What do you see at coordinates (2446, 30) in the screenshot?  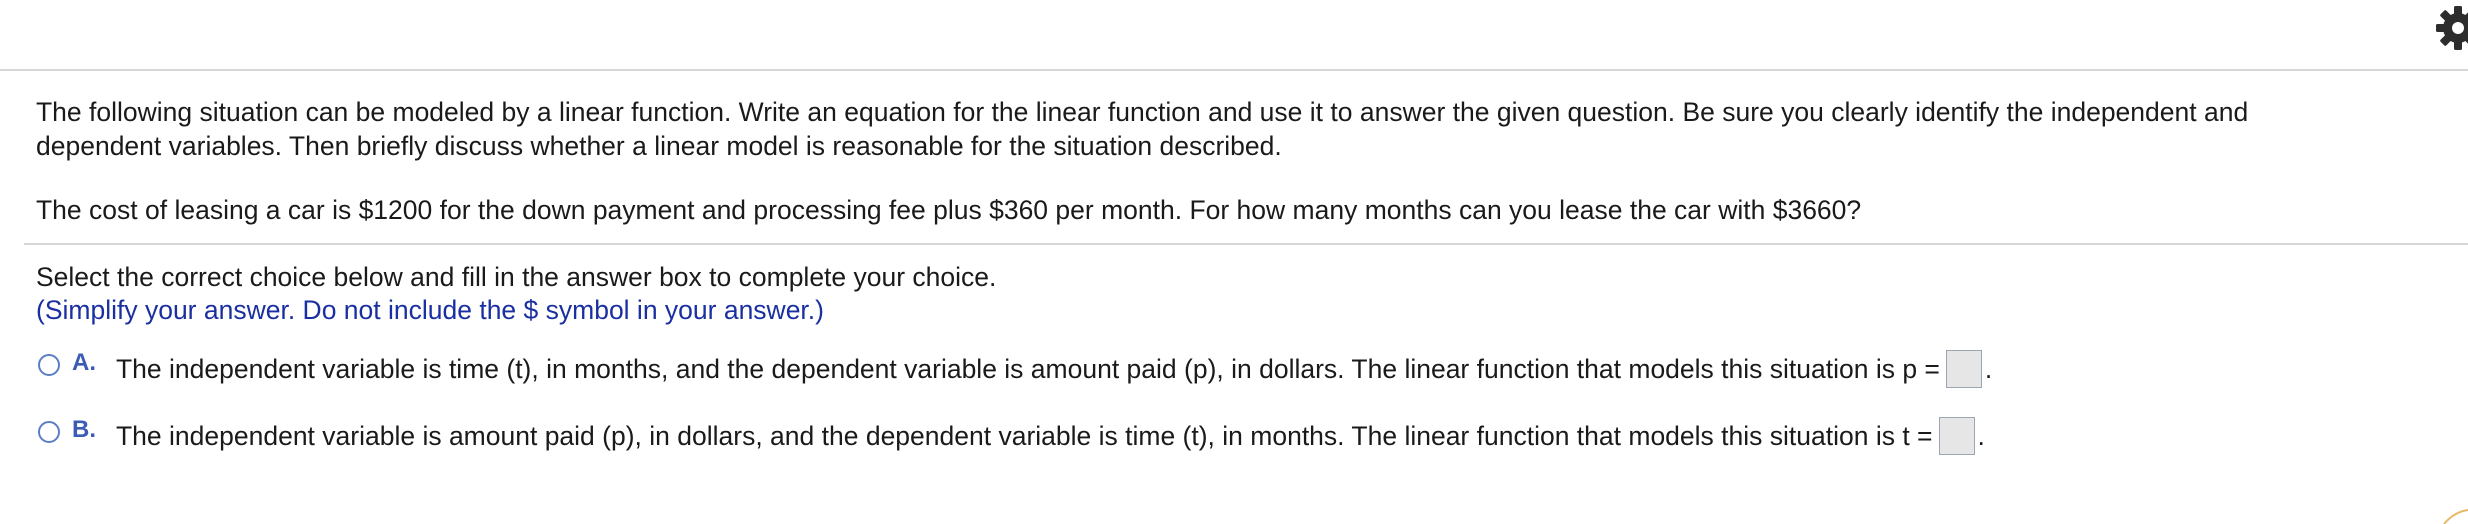 I see `gear-icon` at bounding box center [2446, 30].